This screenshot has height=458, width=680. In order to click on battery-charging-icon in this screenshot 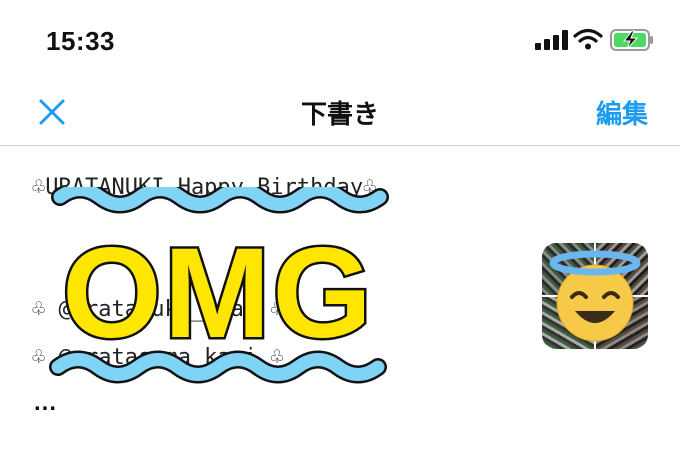, I will do `click(631, 40)`.